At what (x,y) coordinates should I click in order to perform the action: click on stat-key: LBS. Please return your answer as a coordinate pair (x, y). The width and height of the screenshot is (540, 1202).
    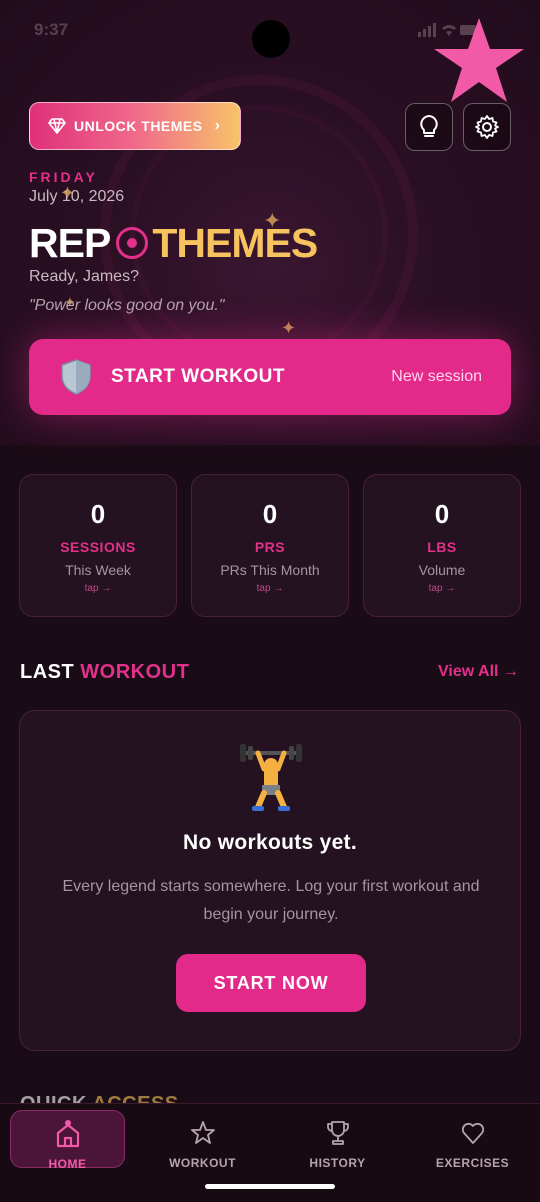
    Looking at the image, I should click on (442, 547).